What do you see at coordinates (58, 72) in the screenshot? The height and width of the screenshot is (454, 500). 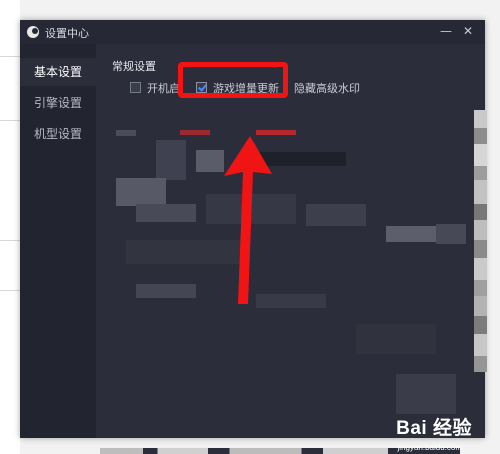 I see `sidebar-item-basic-settings: 基本设置` at bounding box center [58, 72].